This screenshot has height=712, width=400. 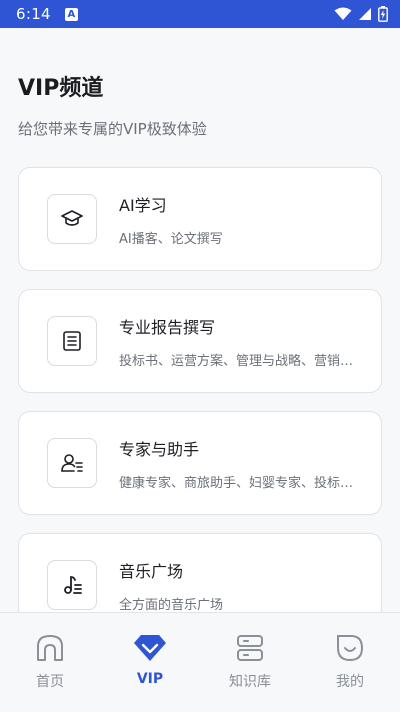 I want to click on person-expert-icon, so click(x=72, y=463).